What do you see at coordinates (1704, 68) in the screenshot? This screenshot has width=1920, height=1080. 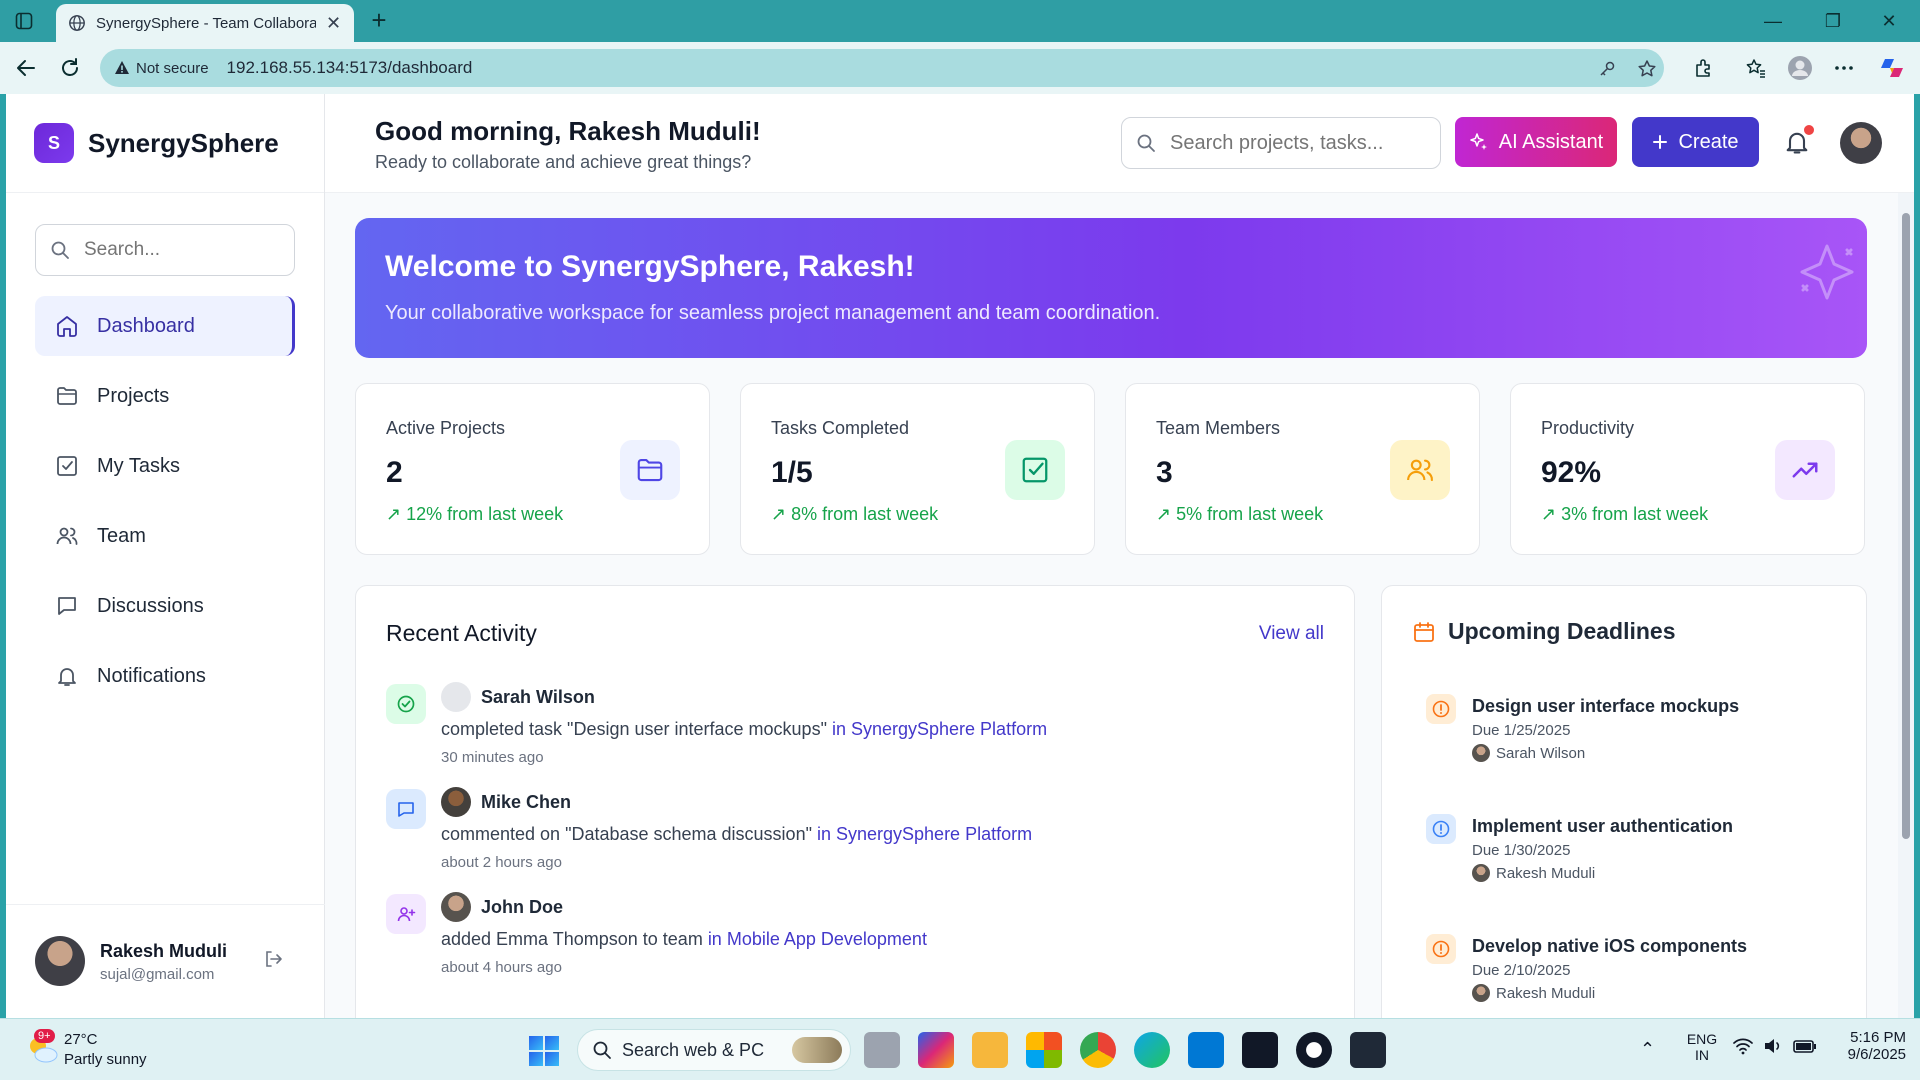 I see `extensions-icon` at bounding box center [1704, 68].